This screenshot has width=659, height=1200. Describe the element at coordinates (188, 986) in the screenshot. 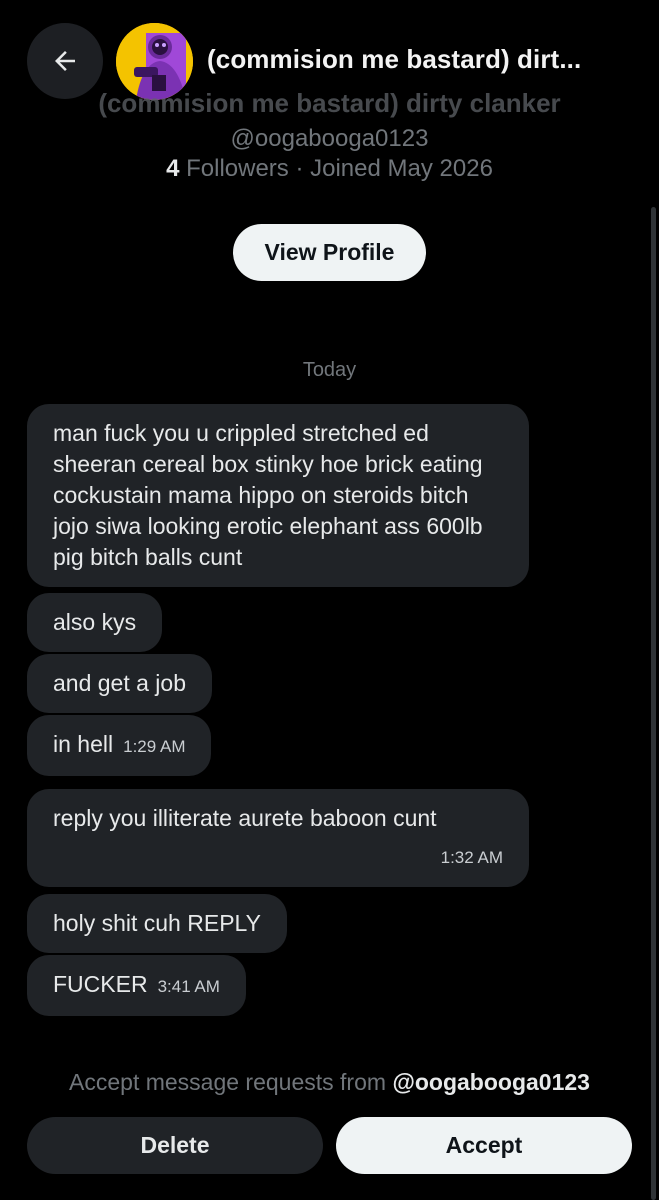

I see `message-timestamp: 3:41 AM` at that location.